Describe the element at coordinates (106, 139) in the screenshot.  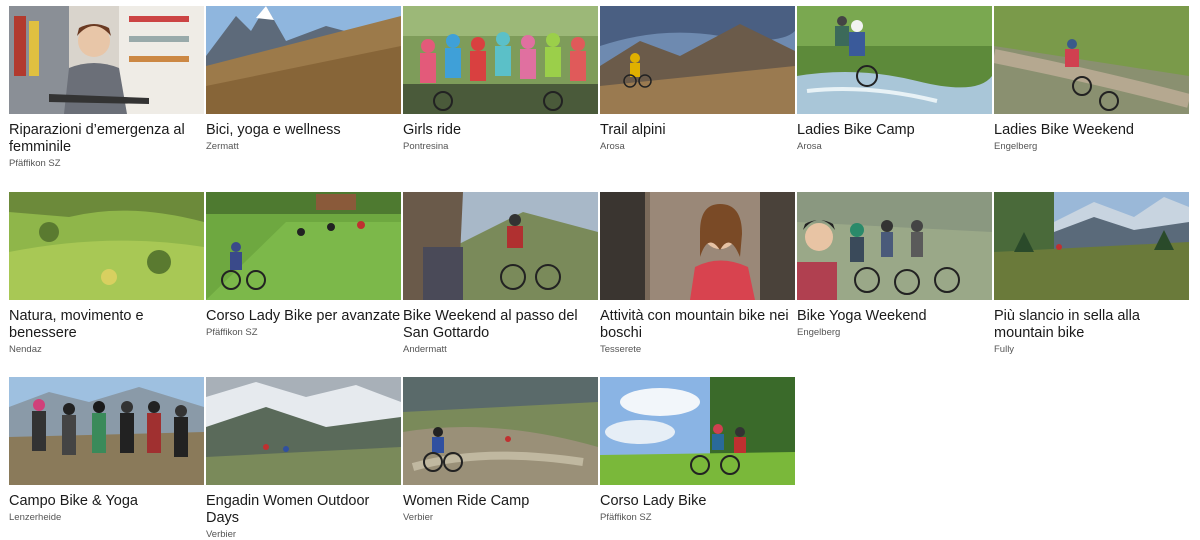
I see `event-title: Riparazioni d’emergenza al femminile` at that location.